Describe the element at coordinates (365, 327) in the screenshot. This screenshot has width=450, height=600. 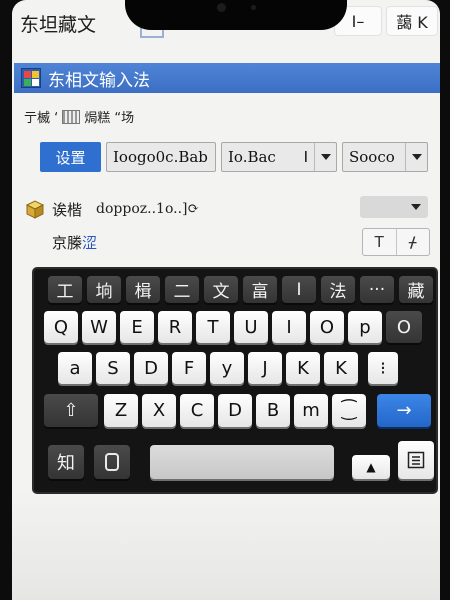
I see `key-p: p` at that location.